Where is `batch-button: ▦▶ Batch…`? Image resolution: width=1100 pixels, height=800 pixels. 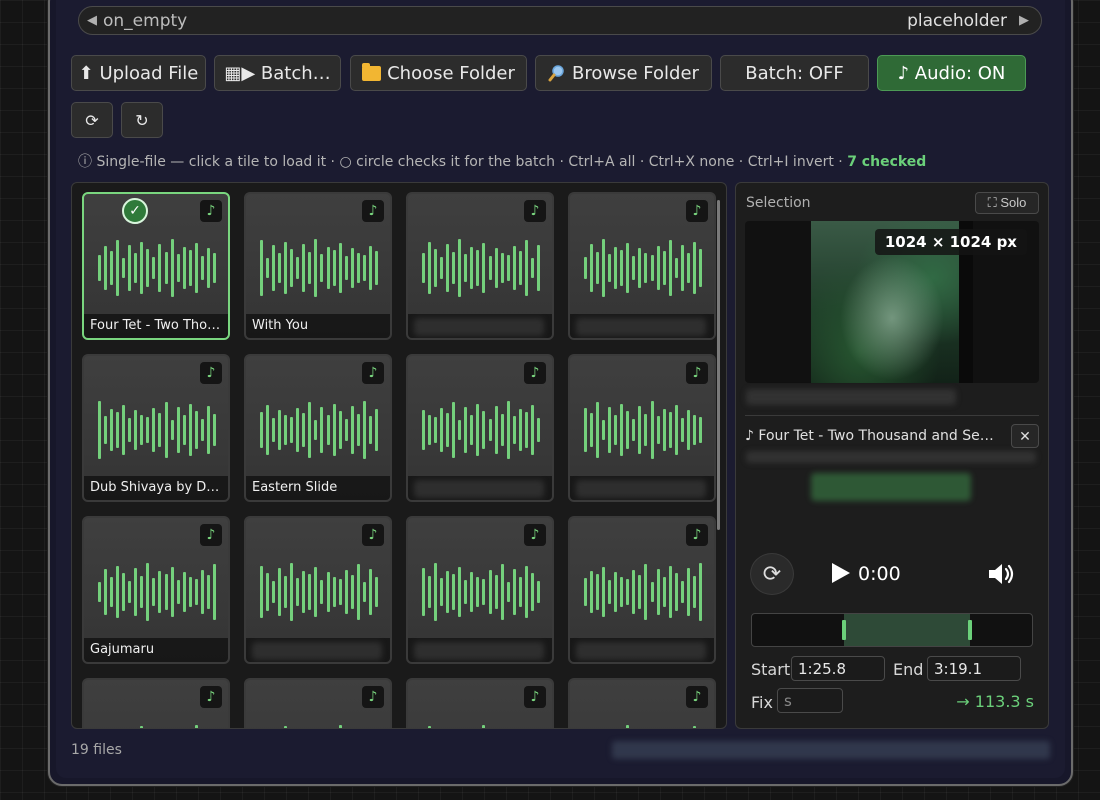 batch-button: ▦▶ Batch… is located at coordinates (277, 73).